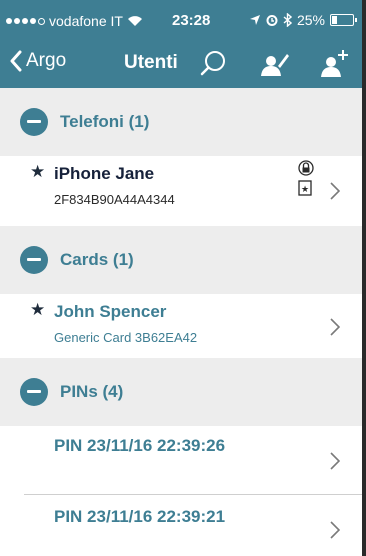 The width and height of the screenshot is (366, 556). I want to click on status-left: vodafone IT, so click(74, 21).